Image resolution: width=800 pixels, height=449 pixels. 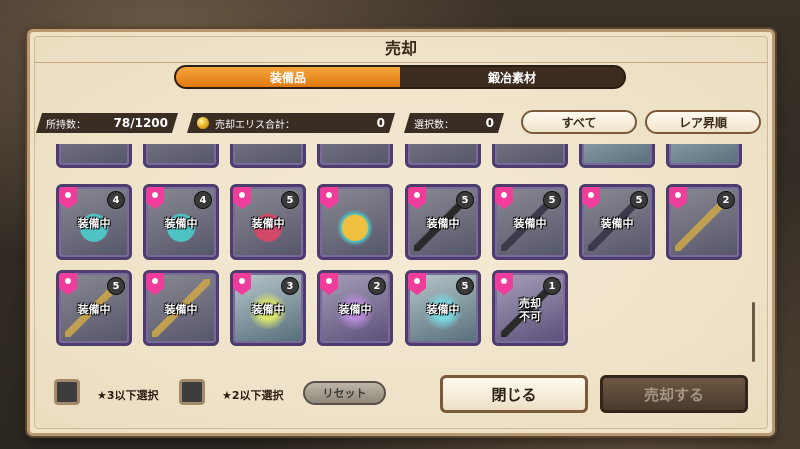 I want to click on item-state: 売却 不可, so click(x=530, y=310).